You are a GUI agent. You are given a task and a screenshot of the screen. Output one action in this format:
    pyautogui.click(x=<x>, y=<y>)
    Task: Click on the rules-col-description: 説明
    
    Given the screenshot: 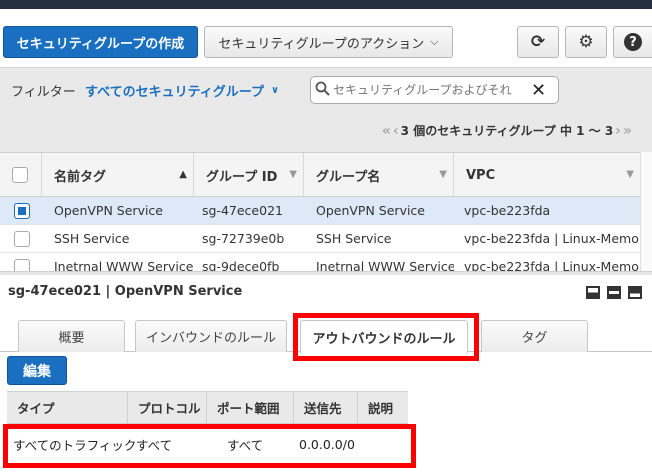 What is the action you would take?
    pyautogui.click(x=381, y=408)
    